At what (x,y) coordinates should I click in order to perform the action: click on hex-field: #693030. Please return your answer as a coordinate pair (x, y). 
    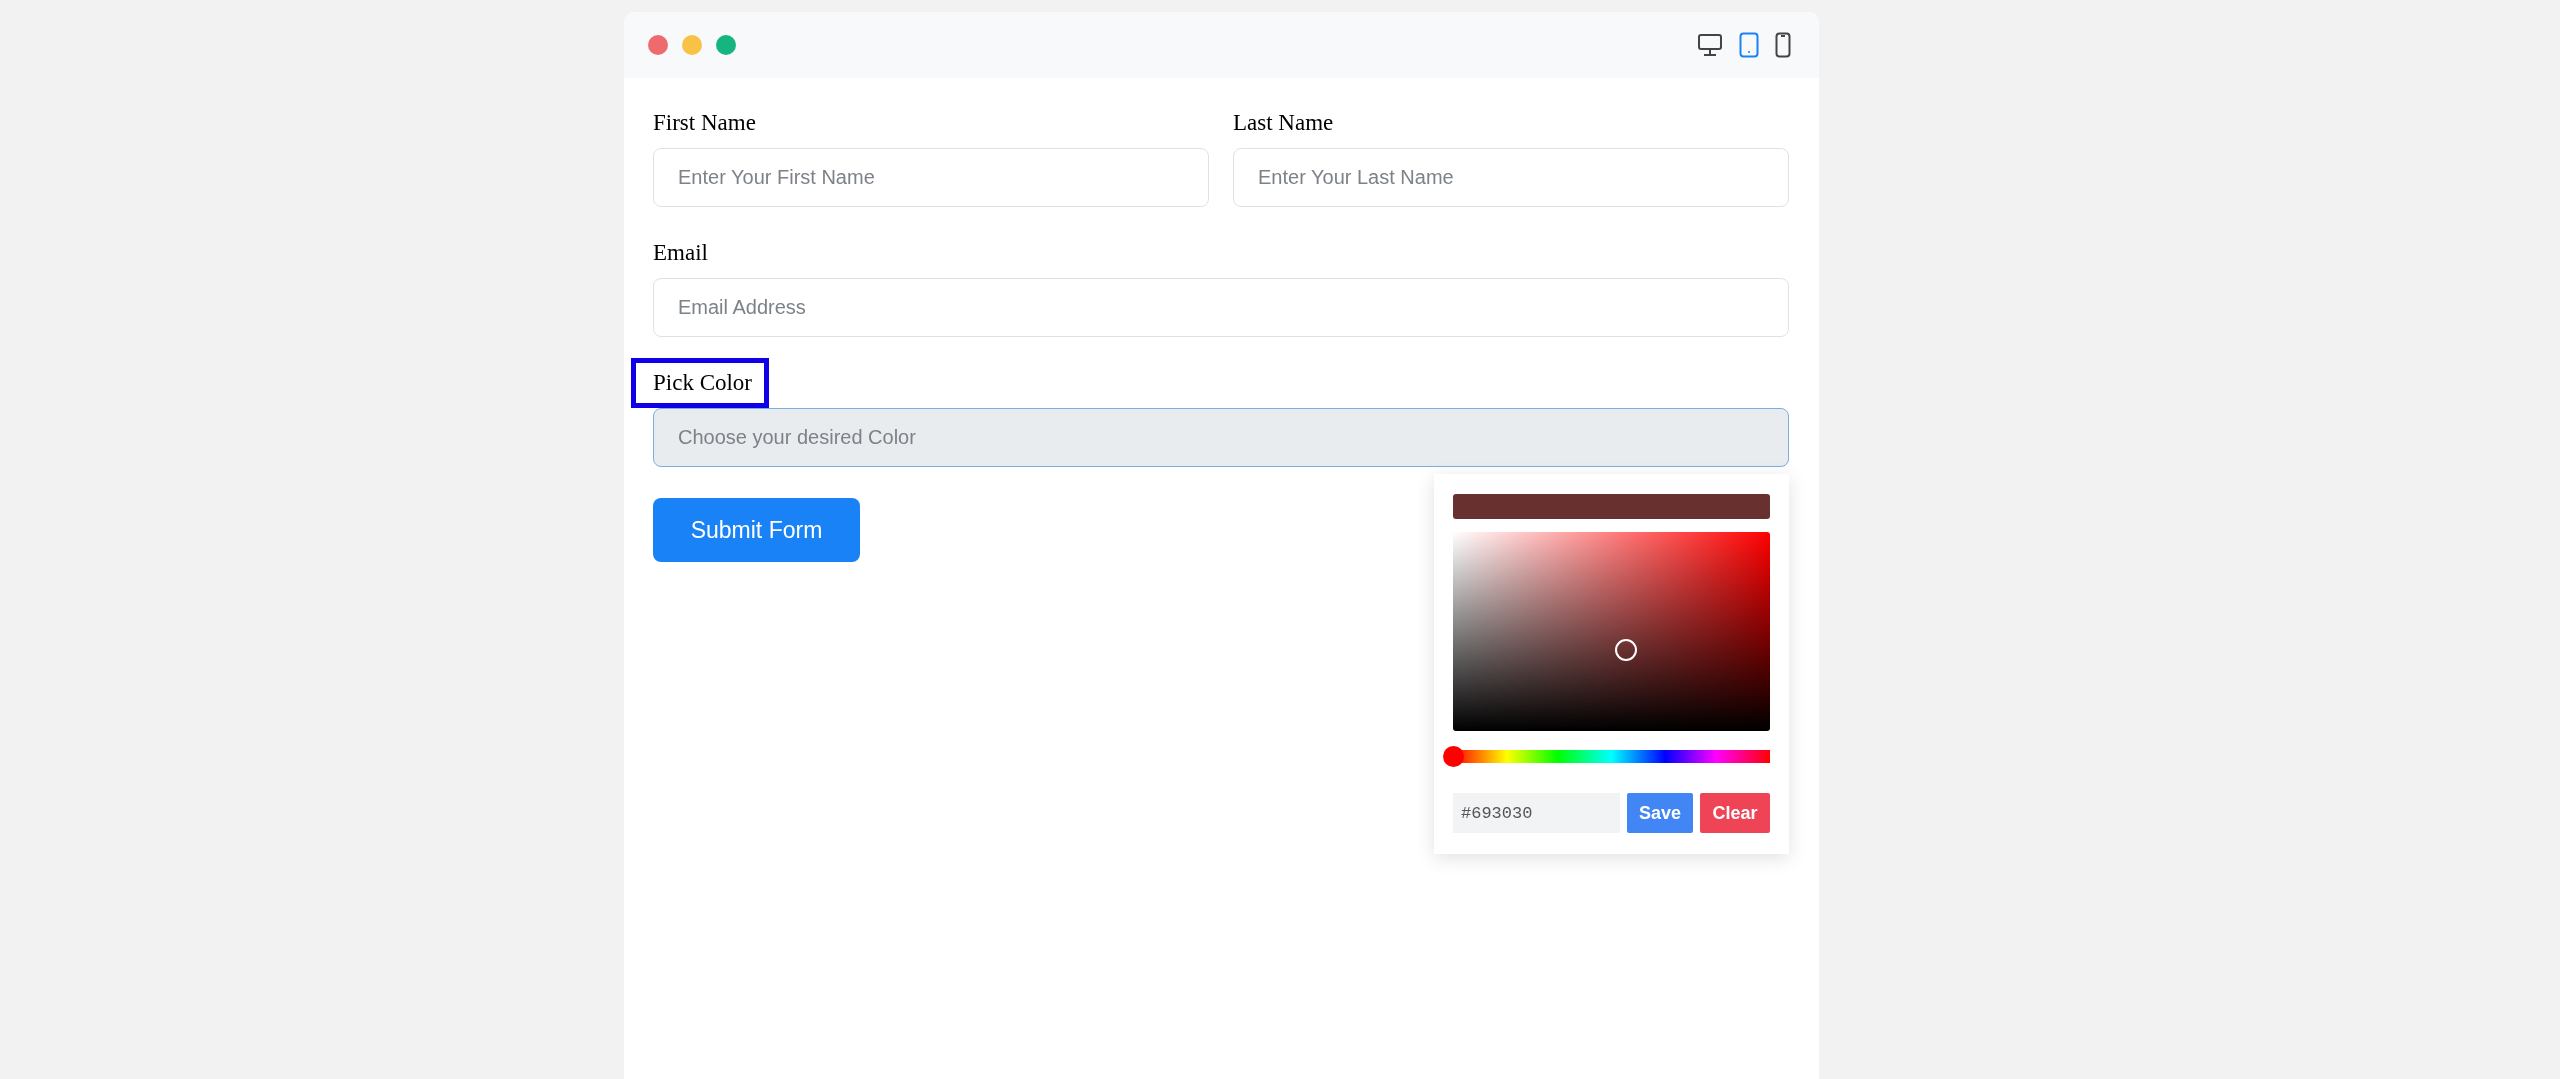
    Looking at the image, I should click on (1536, 813).